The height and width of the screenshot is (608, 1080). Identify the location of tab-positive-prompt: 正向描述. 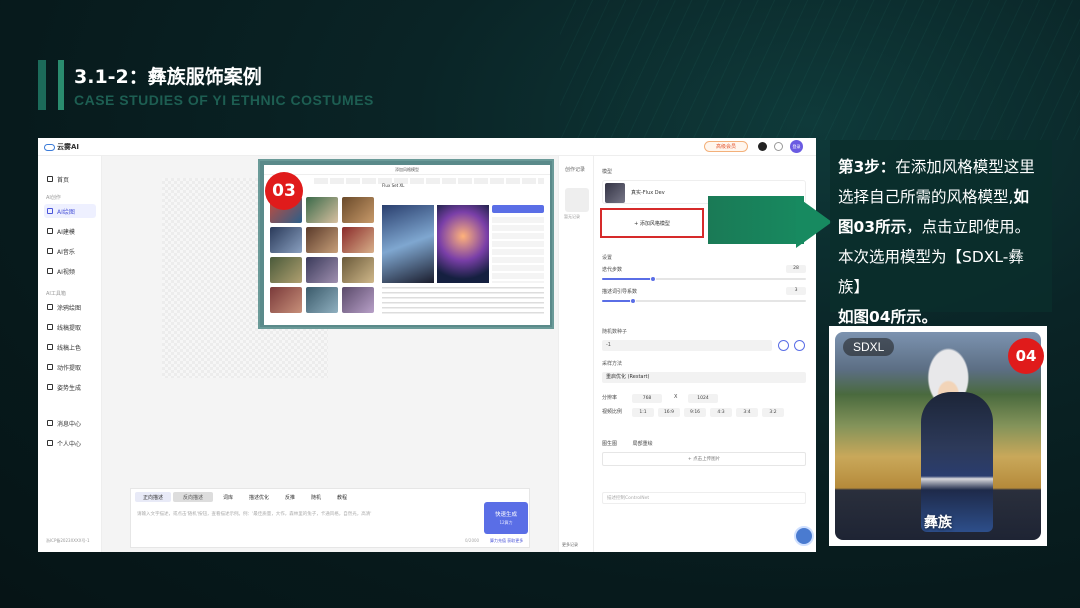
(153, 497).